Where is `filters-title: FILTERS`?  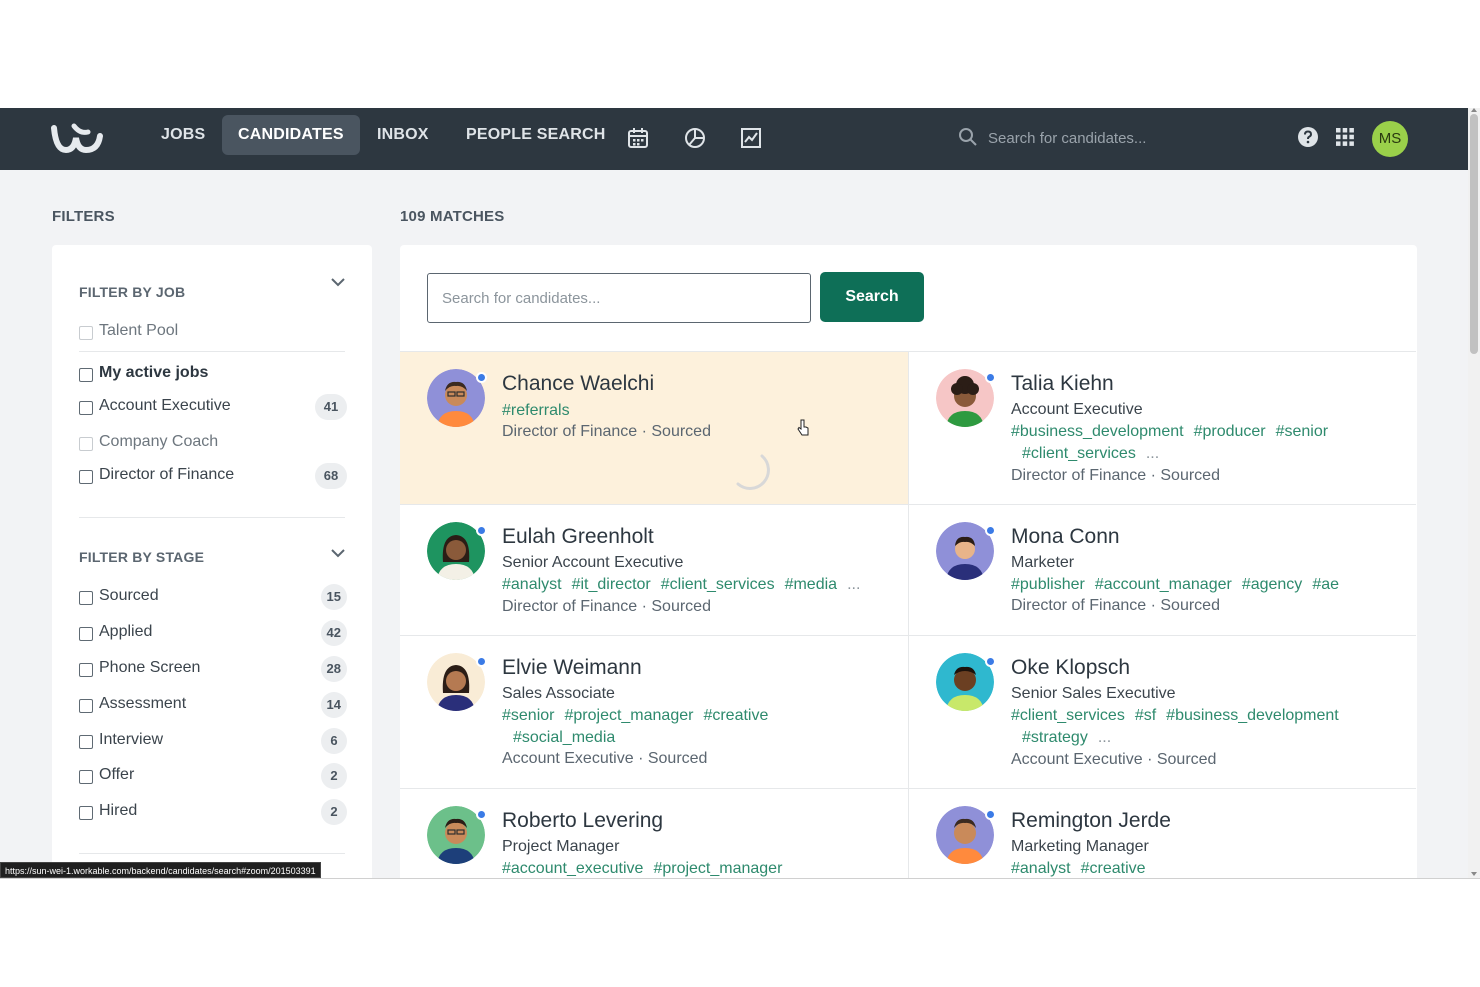
filters-title: FILTERS is located at coordinates (83, 216).